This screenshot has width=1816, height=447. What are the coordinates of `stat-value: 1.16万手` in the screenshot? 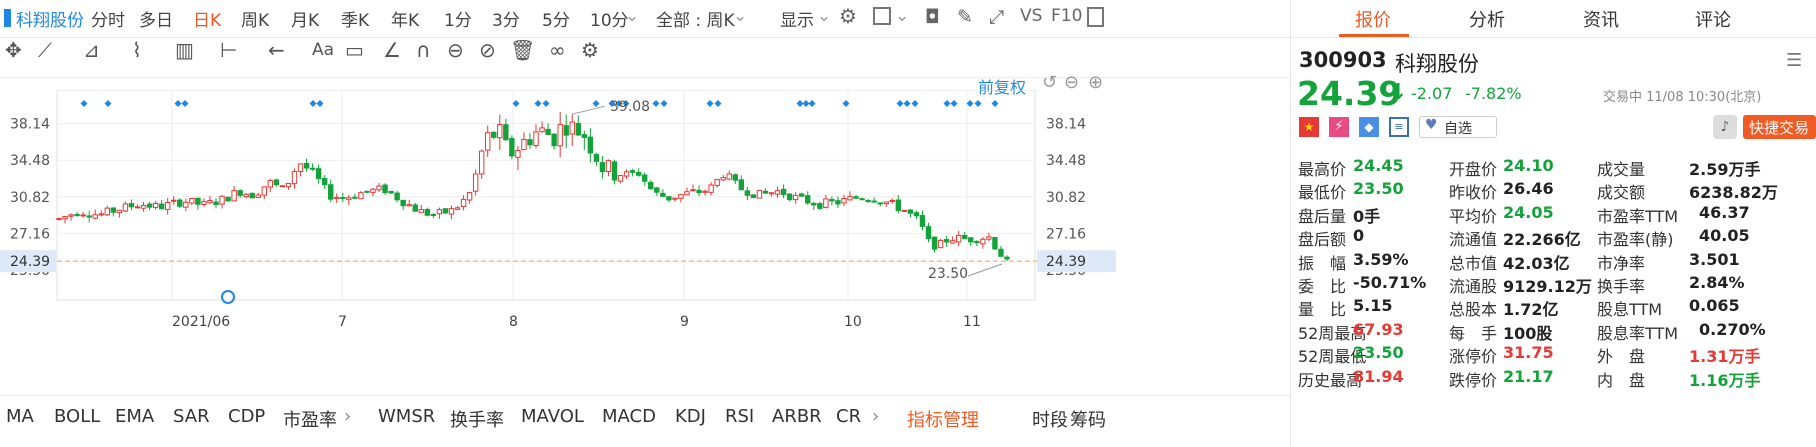 It's located at (1725, 380).